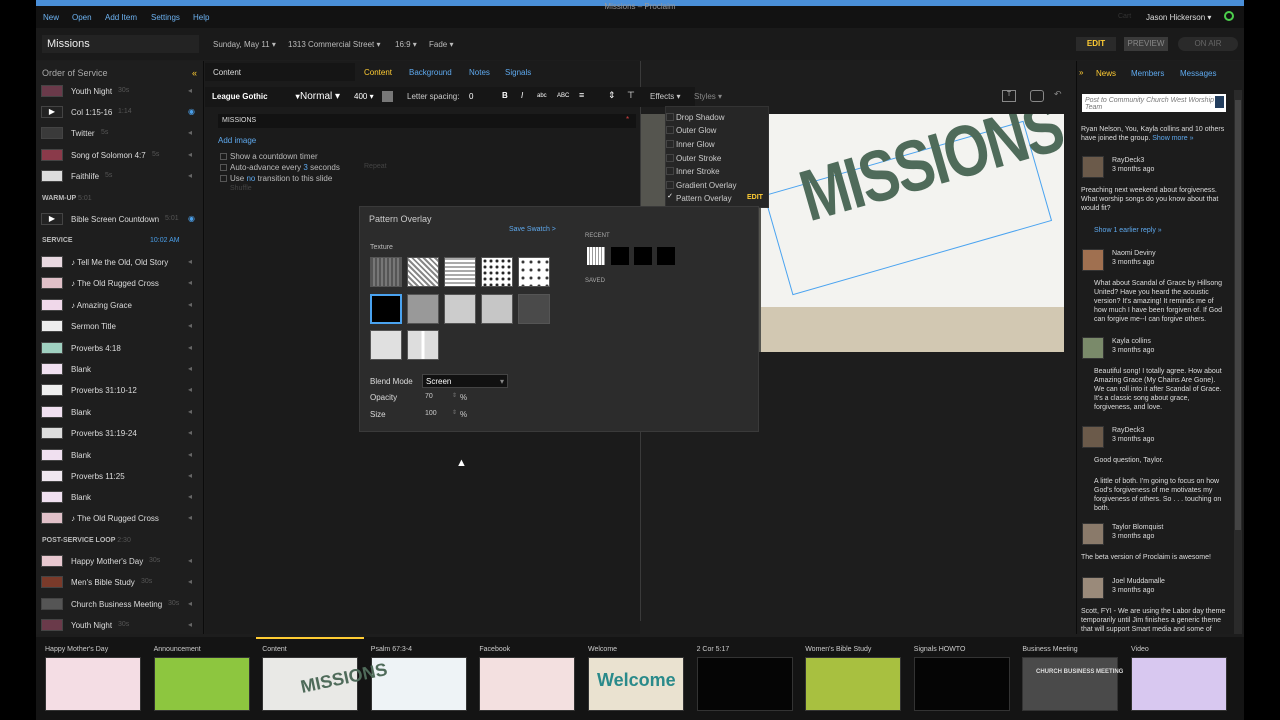 This screenshot has width=1280, height=720. What do you see at coordinates (430, 72) in the screenshot?
I see `tab-background: Background` at bounding box center [430, 72].